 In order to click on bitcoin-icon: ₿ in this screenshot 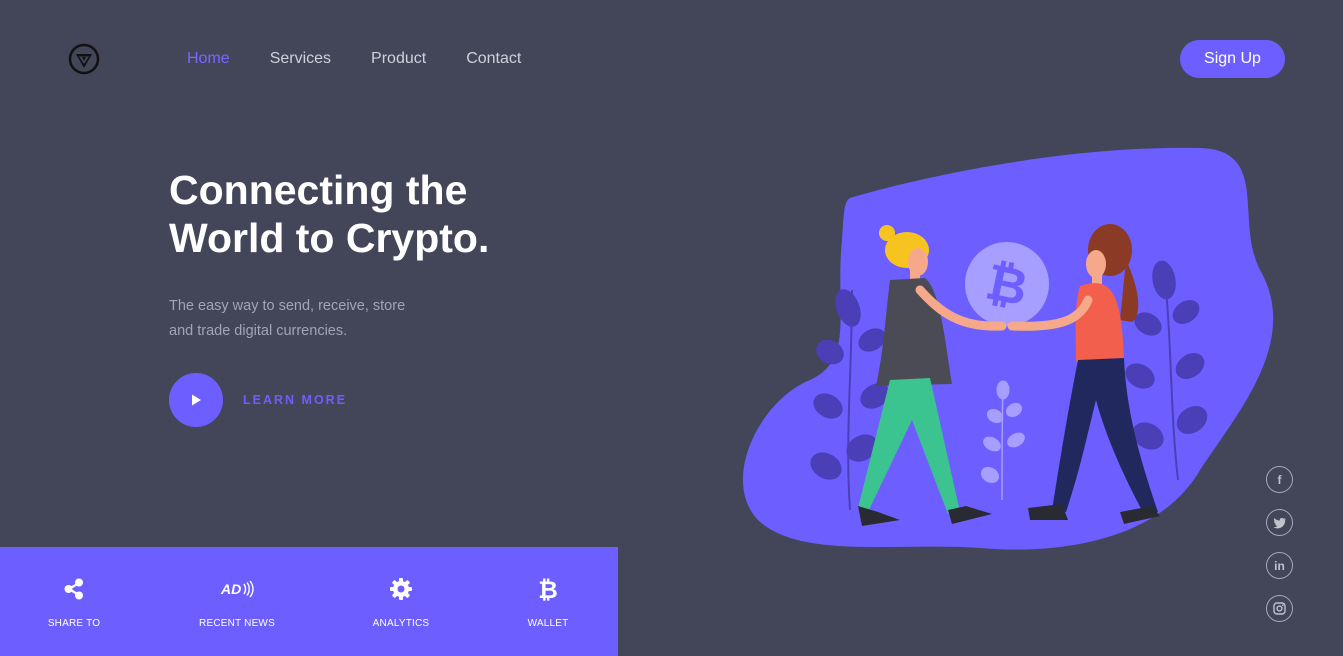, I will do `click(548, 589)`.